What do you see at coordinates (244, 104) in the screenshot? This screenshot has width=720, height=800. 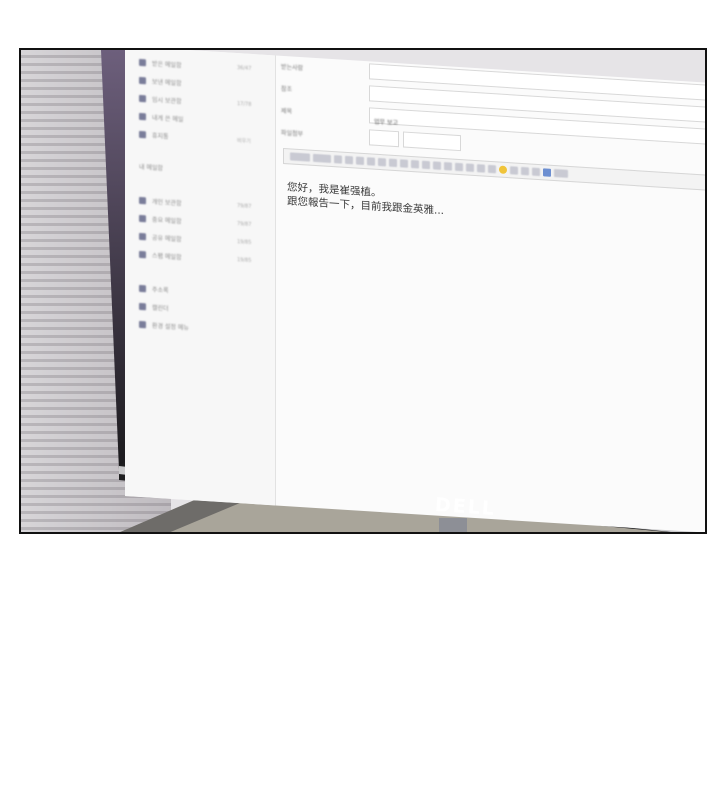 I see `sidebar-count: 17/78` at bounding box center [244, 104].